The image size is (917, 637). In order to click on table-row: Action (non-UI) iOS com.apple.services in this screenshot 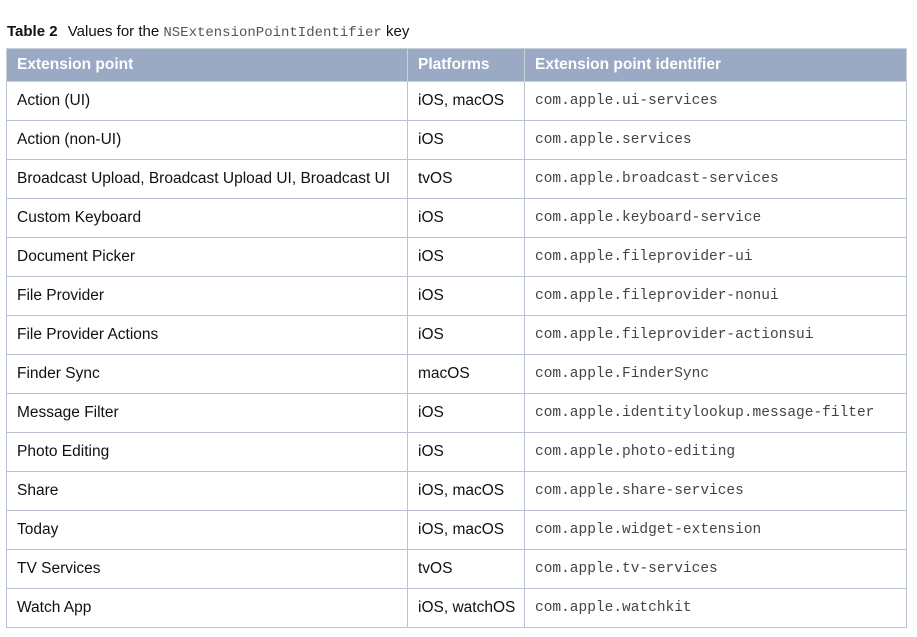, I will do `click(456, 140)`.